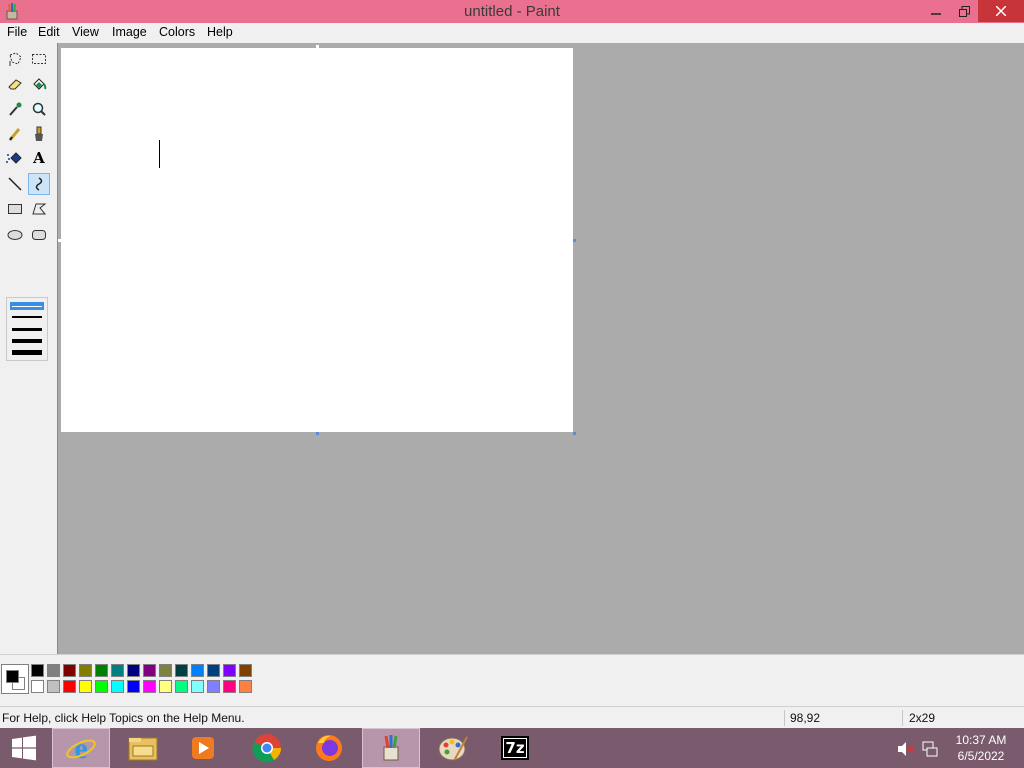 This screenshot has height=768, width=1024. Describe the element at coordinates (574, 240) in the screenshot. I see `resize-handle-right` at that location.